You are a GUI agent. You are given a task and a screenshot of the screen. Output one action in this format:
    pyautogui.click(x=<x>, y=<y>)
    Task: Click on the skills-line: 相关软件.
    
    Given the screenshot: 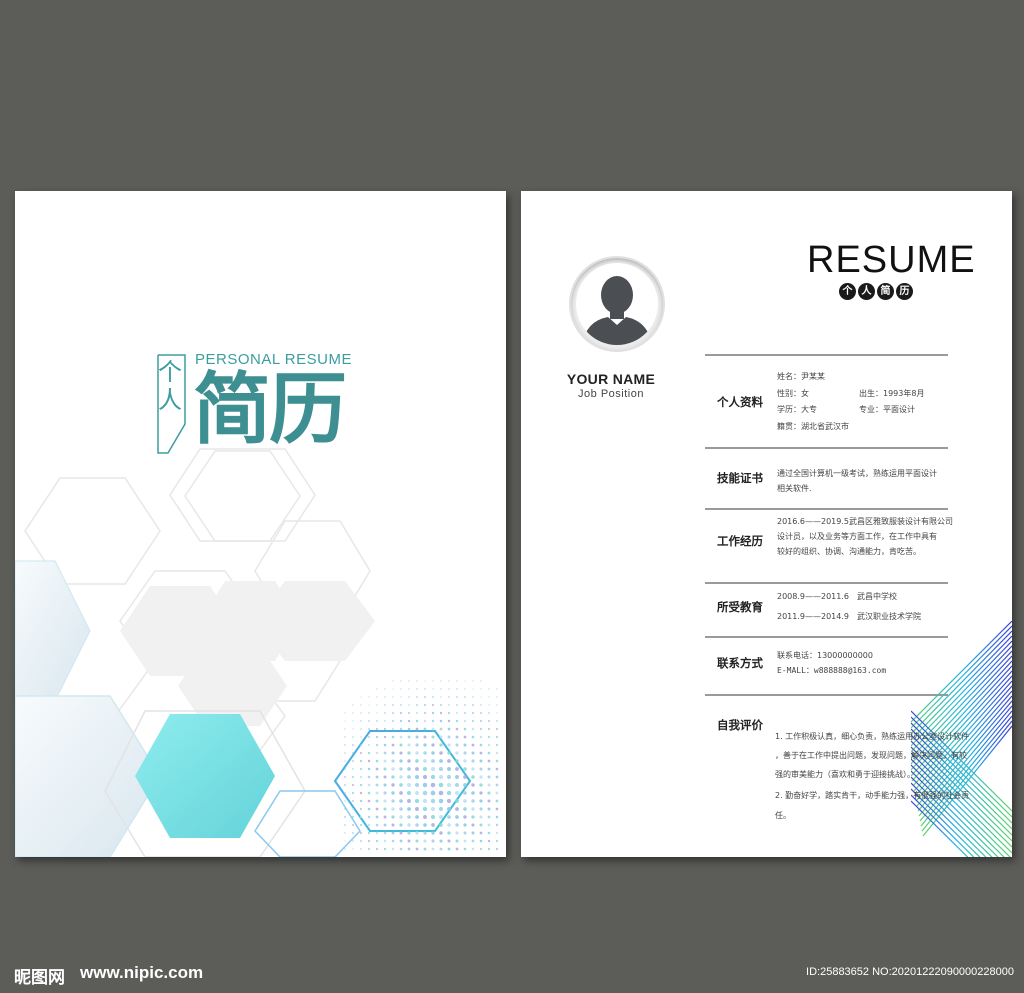 What is the action you would take?
    pyautogui.click(x=794, y=488)
    